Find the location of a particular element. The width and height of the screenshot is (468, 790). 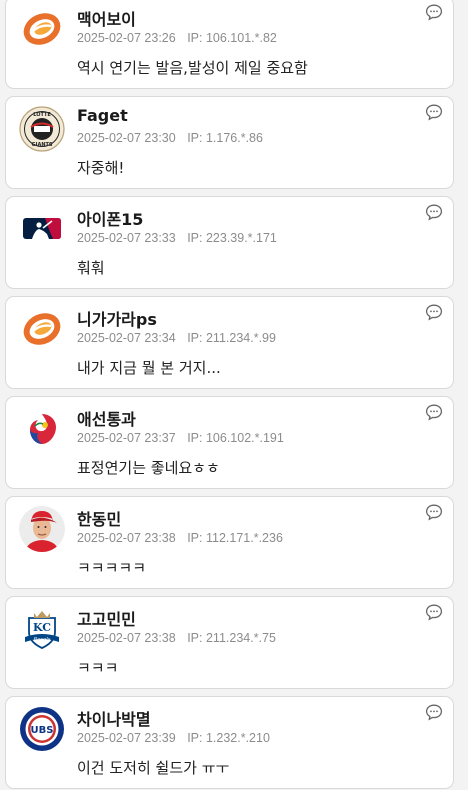

comment-nickname: 고고민민 is located at coordinates (106, 618).